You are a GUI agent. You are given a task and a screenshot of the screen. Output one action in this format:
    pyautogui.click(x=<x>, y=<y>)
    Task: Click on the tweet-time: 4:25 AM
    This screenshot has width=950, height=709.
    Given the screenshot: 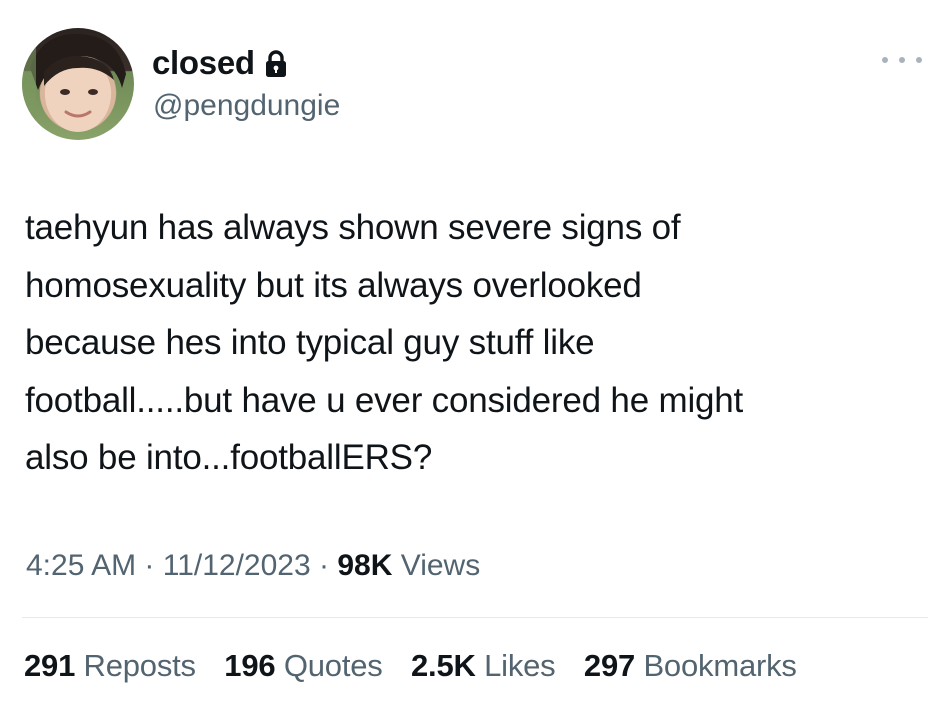 What is the action you would take?
    pyautogui.click(x=81, y=565)
    